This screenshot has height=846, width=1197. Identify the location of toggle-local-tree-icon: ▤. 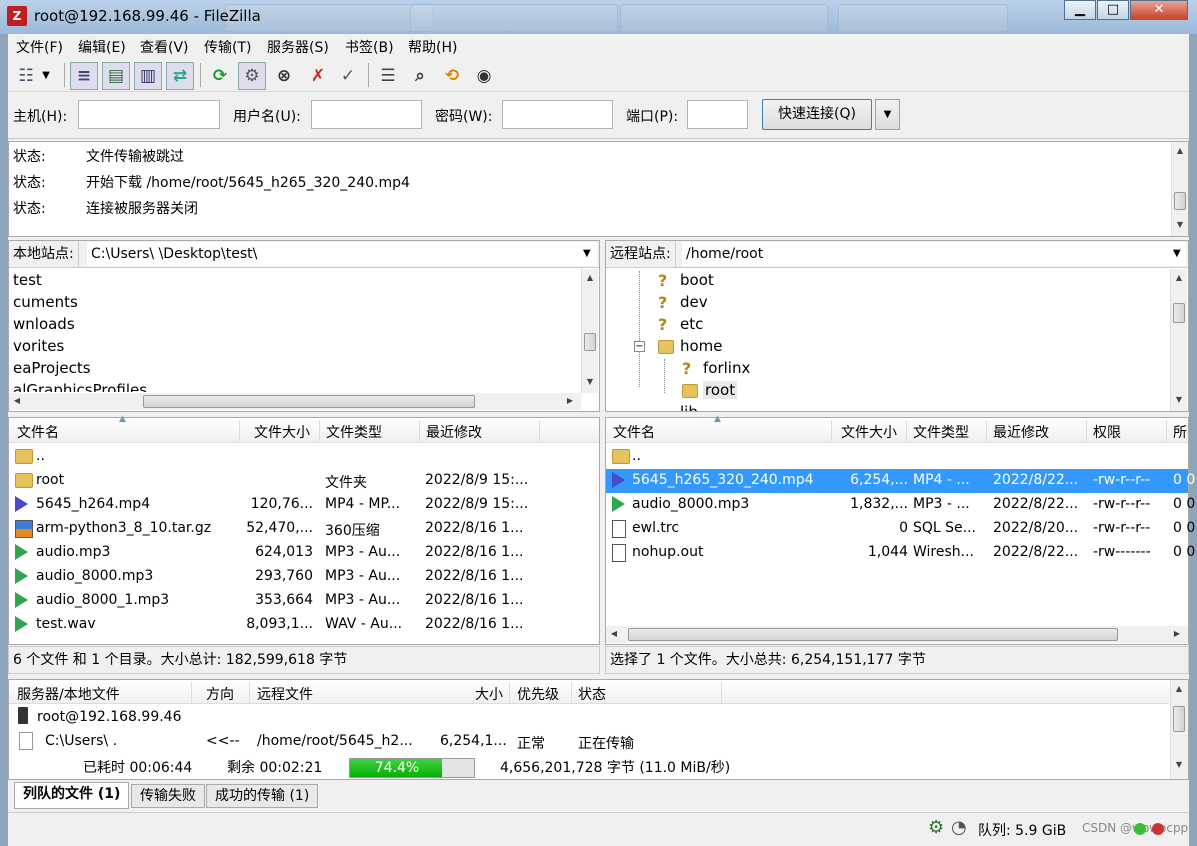
(116, 76).